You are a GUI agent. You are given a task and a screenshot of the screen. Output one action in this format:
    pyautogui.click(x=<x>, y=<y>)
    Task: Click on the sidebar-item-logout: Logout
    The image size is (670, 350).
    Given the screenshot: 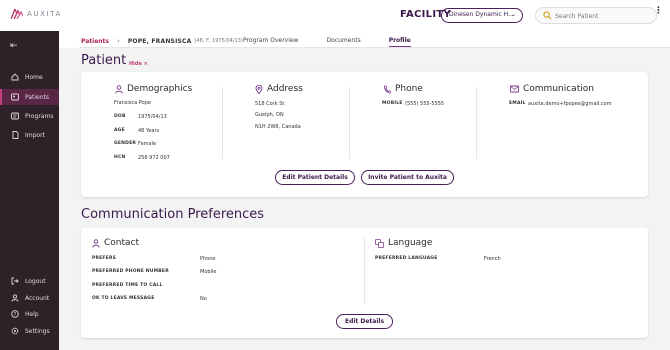 What is the action you would take?
    pyautogui.click(x=29, y=281)
    